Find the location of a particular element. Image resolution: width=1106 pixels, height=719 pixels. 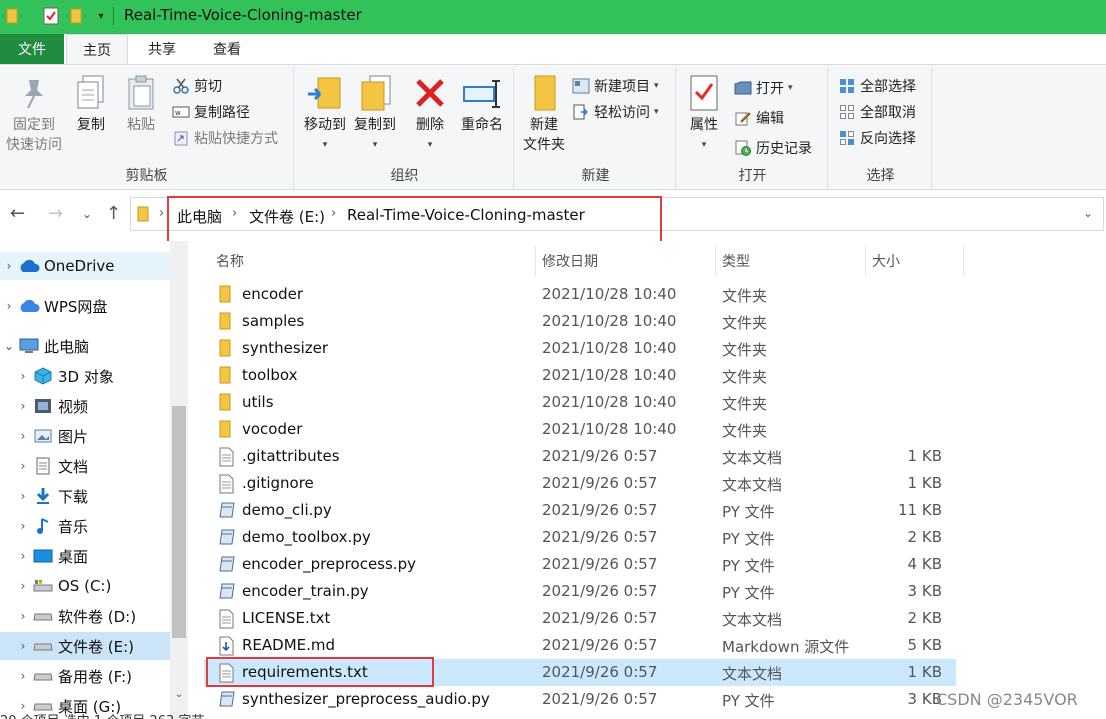

select-none-icon is located at coordinates (847, 112).